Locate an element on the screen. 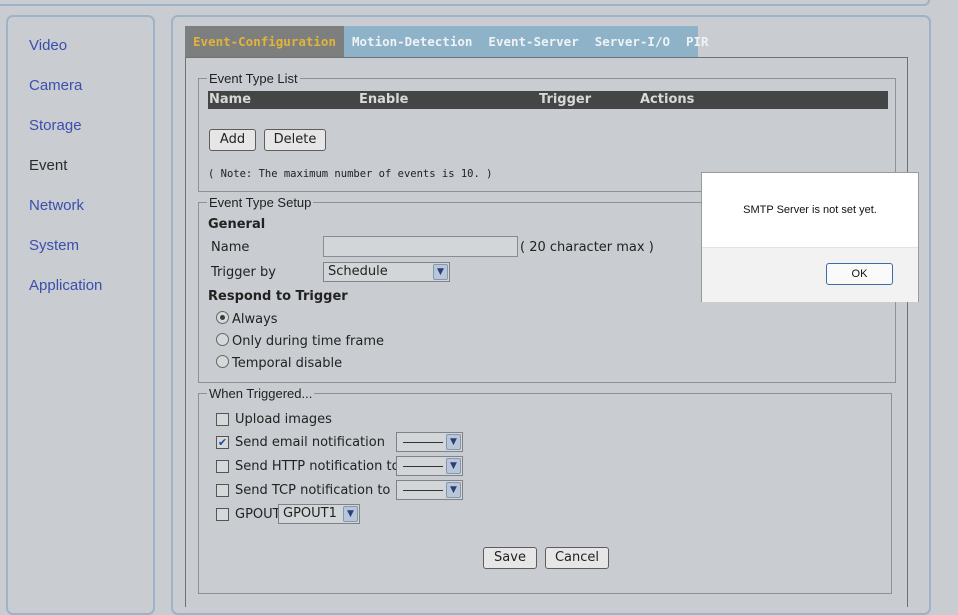 Image resolution: width=958 pixels, height=615 pixels. sidebar-item-application: Application is located at coordinates (65, 285).